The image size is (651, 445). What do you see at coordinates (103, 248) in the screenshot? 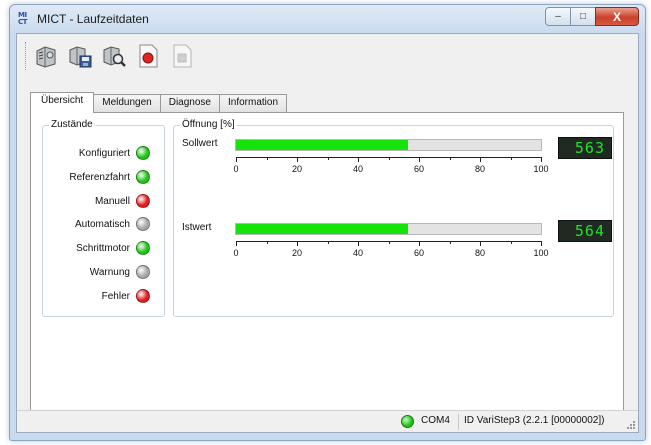
I see `state-label: Schrittmotor` at bounding box center [103, 248].